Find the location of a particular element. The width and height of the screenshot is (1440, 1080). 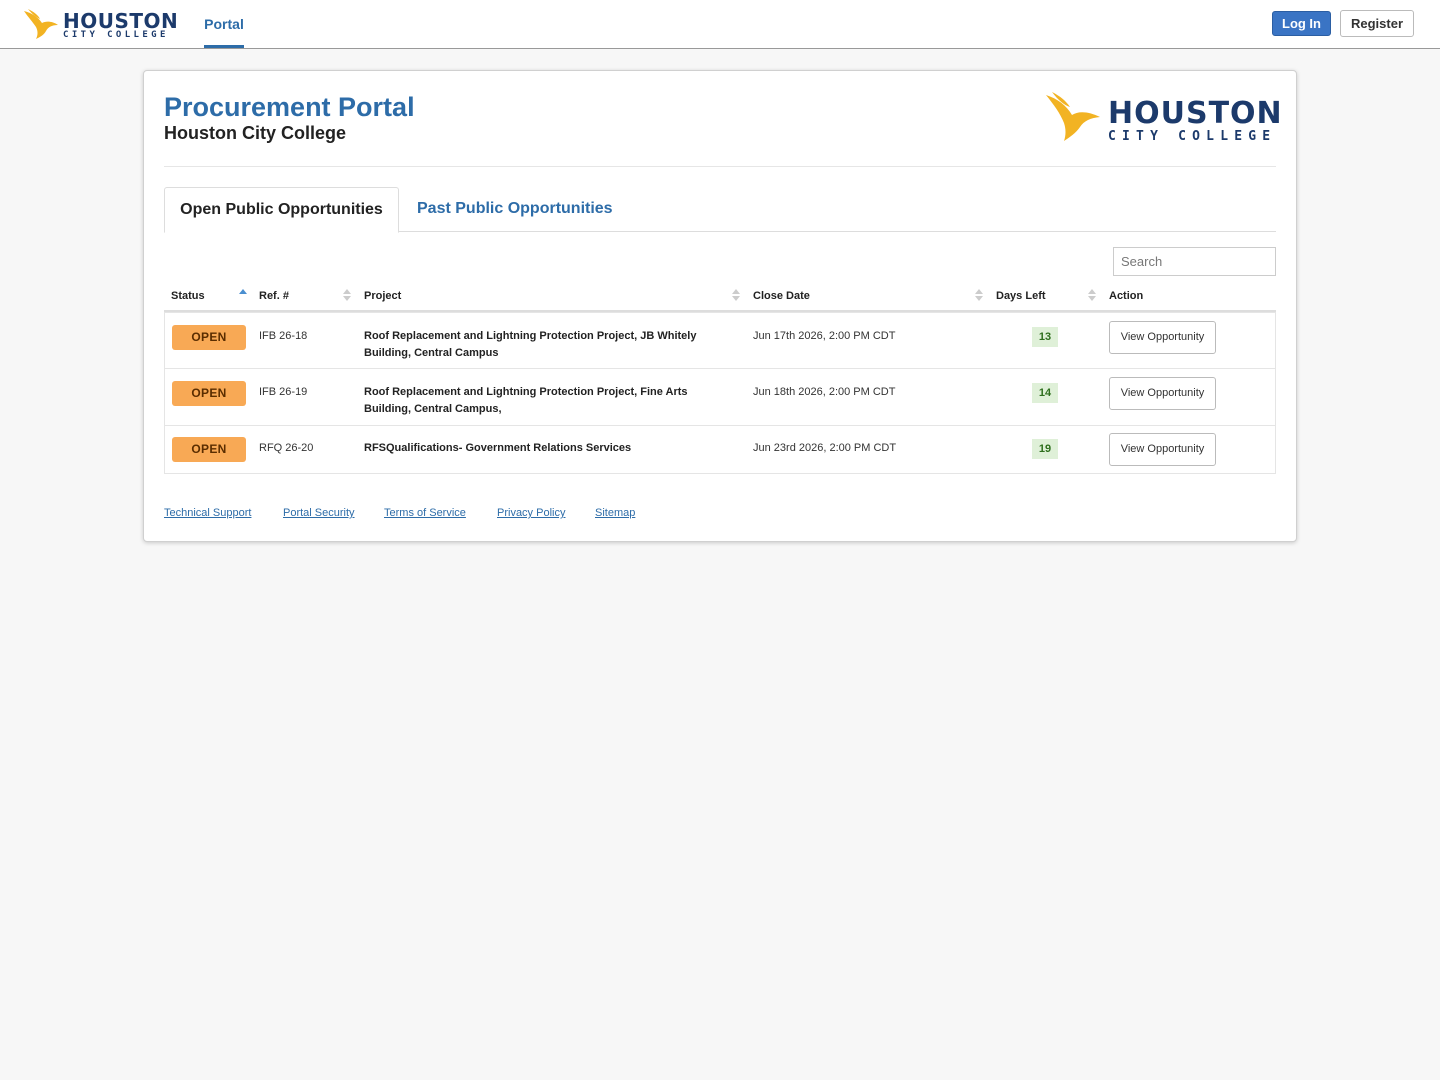

close-date: Jun 23rd 2026, 2:00 PM CDT is located at coordinates (825, 448).